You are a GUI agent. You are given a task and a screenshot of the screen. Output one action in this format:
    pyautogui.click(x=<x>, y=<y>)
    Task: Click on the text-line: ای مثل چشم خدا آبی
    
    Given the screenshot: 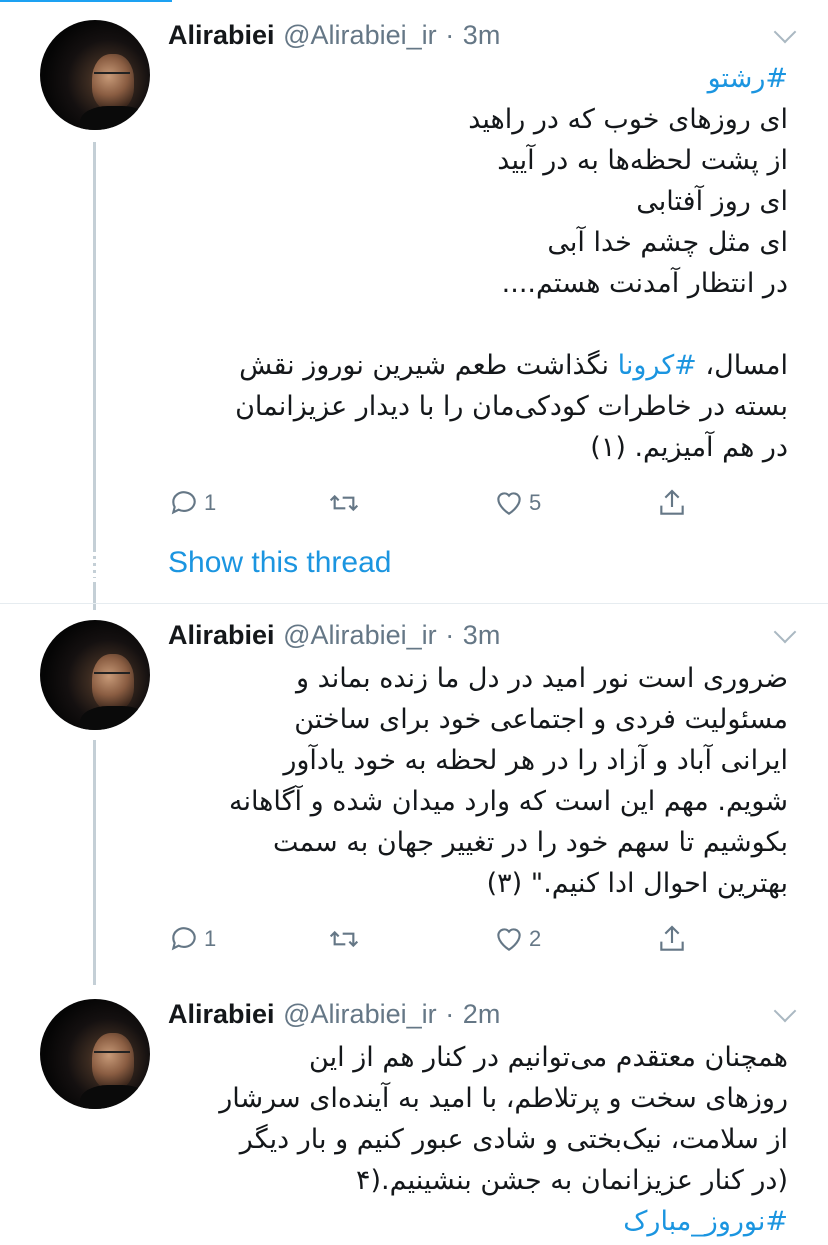 What is the action you would take?
    pyautogui.click(x=667, y=242)
    